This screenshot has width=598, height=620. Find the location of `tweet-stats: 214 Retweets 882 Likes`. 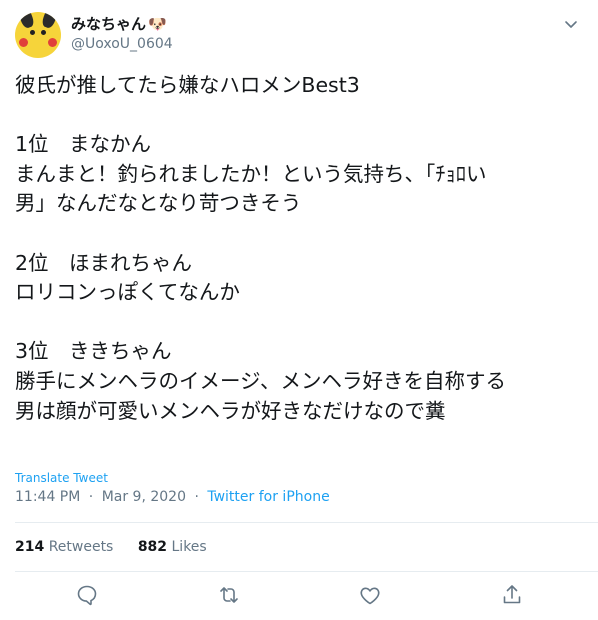

tweet-stats: 214 Retweets 882 Likes is located at coordinates (121, 547).